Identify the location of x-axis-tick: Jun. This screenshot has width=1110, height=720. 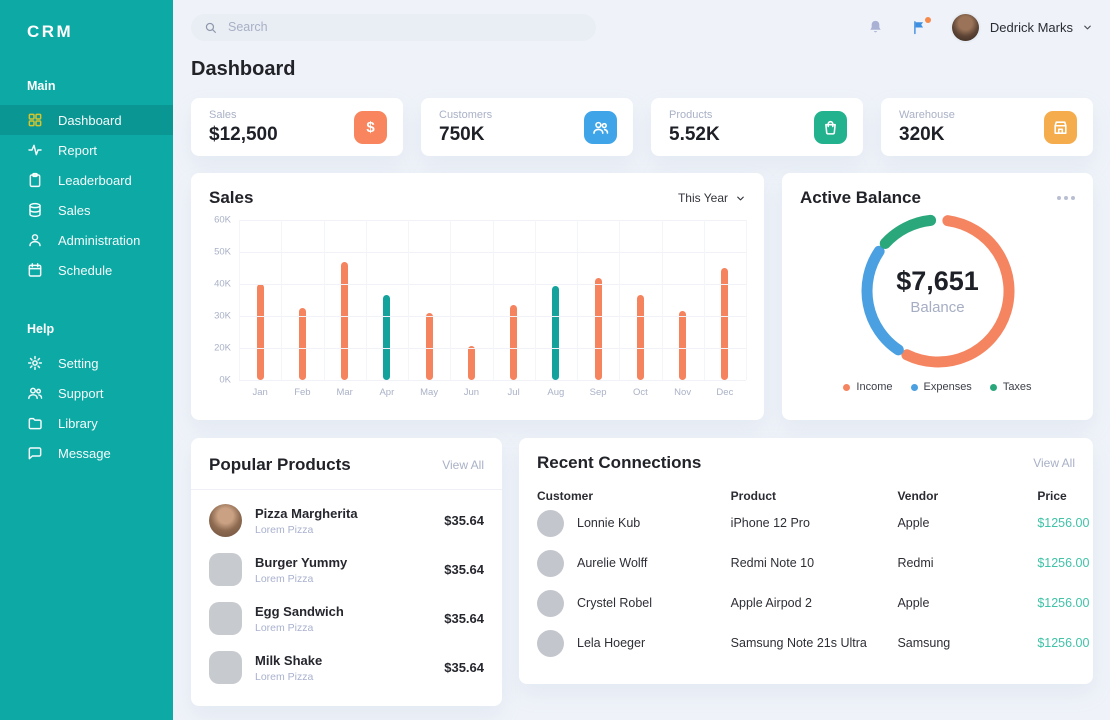
(471, 392).